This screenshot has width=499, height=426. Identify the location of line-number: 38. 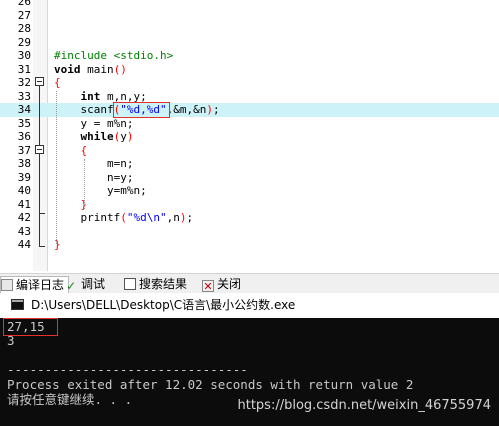
(24, 163).